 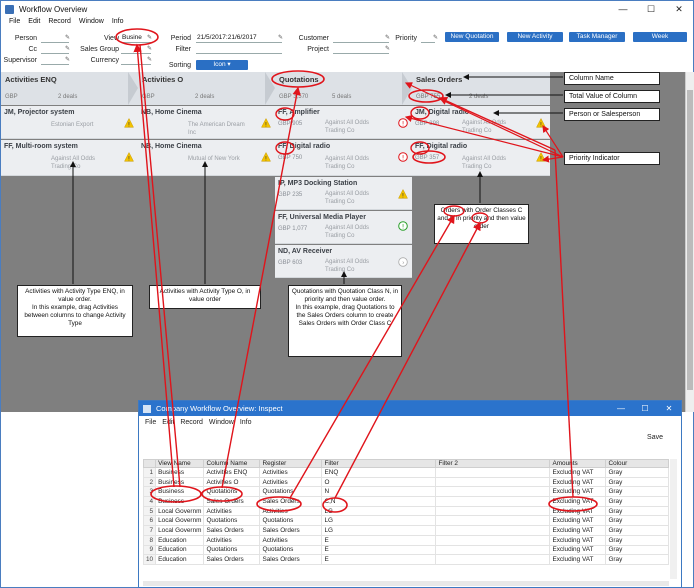 What do you see at coordinates (180, 559) in the screenshot?
I see `grid-cell: Education` at bounding box center [180, 559].